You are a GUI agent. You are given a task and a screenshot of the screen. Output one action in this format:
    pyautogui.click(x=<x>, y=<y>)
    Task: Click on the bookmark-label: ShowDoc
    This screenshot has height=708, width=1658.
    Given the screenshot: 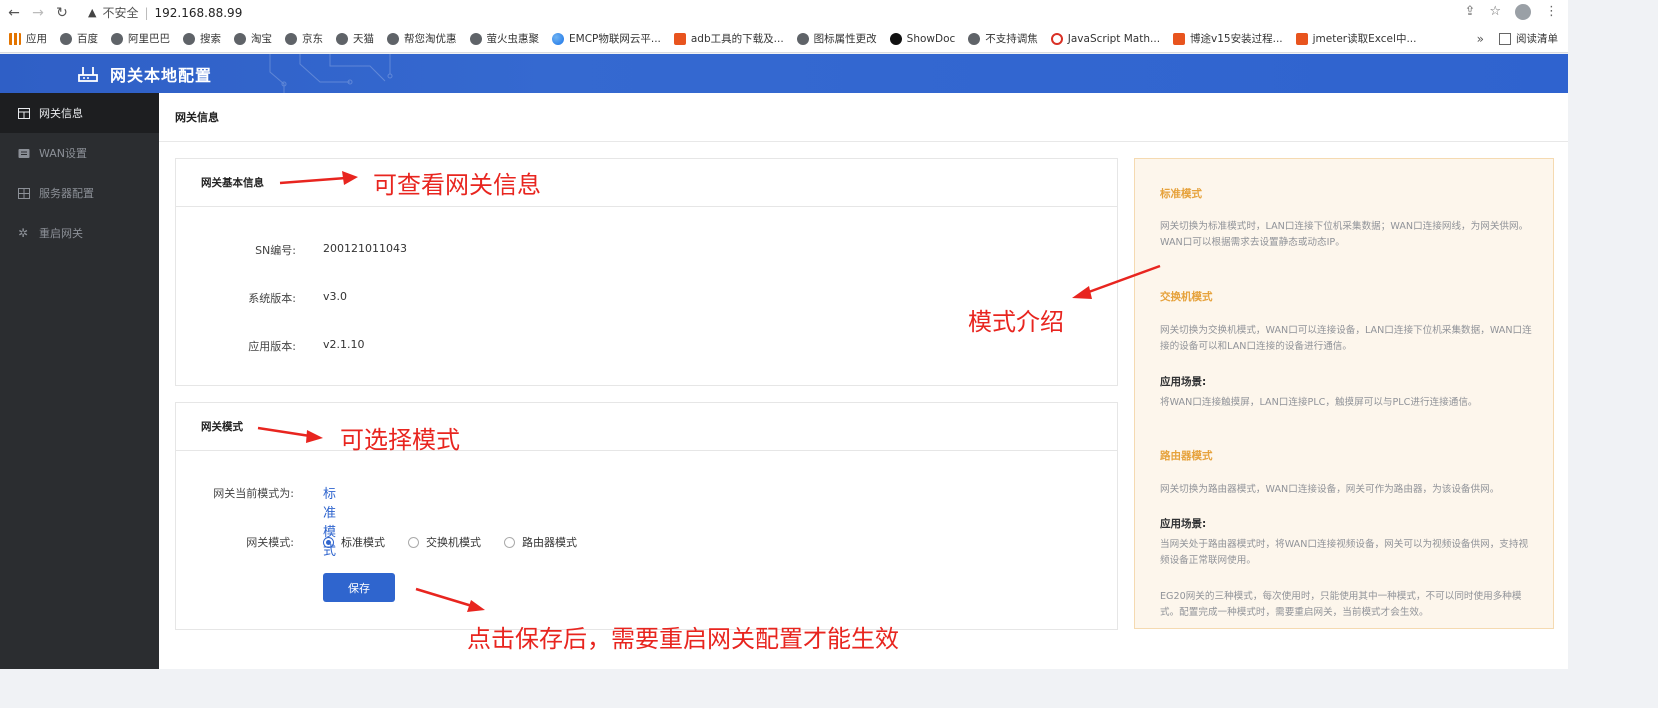 What is the action you would take?
    pyautogui.click(x=931, y=38)
    